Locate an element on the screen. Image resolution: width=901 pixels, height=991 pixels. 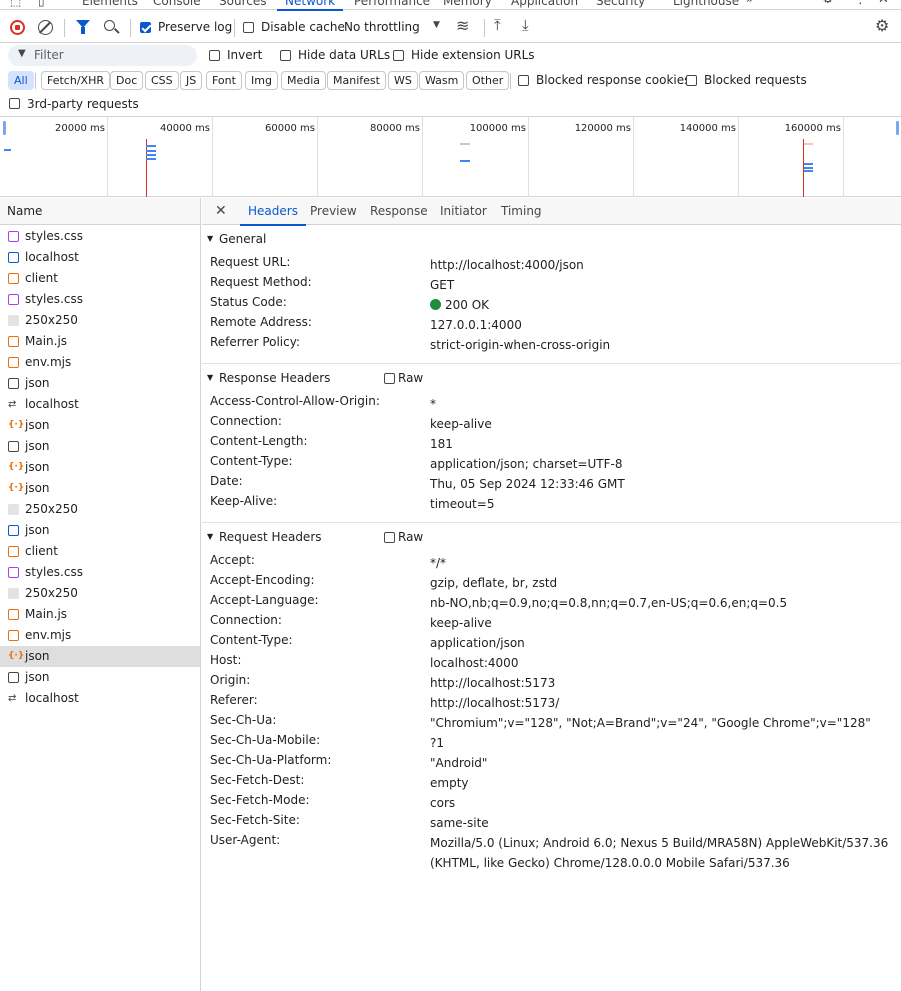
close-devtools-icon: ✕ is located at coordinates (883, 3).